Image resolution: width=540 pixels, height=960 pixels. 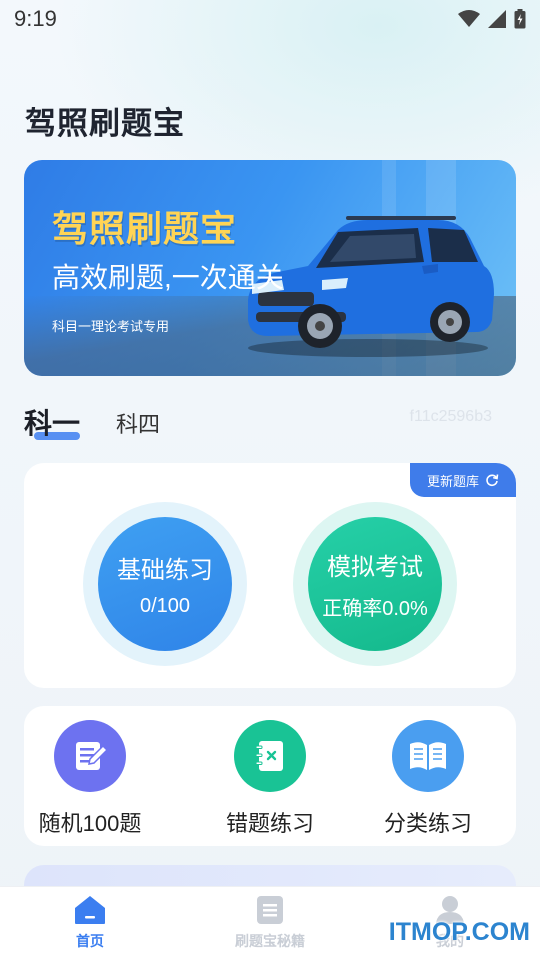 What do you see at coordinates (270, 422) in the screenshot?
I see `subject-tabs: 科一 科四 f11c2596b3` at bounding box center [270, 422].